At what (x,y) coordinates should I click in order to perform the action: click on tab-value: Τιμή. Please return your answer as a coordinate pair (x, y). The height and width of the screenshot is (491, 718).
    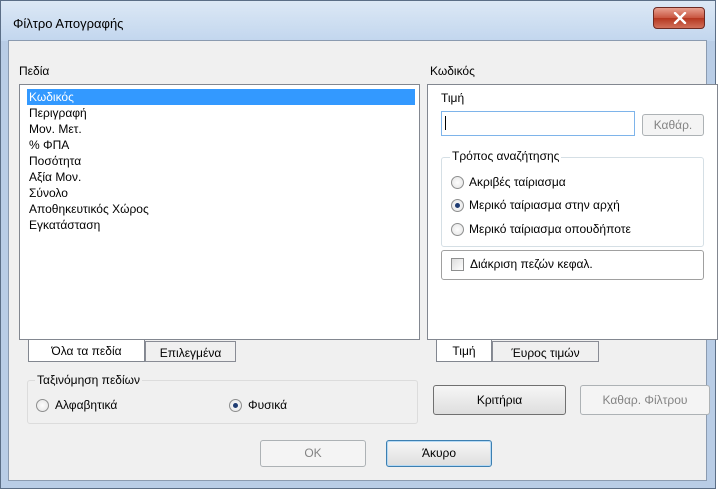
    Looking at the image, I should click on (464, 351).